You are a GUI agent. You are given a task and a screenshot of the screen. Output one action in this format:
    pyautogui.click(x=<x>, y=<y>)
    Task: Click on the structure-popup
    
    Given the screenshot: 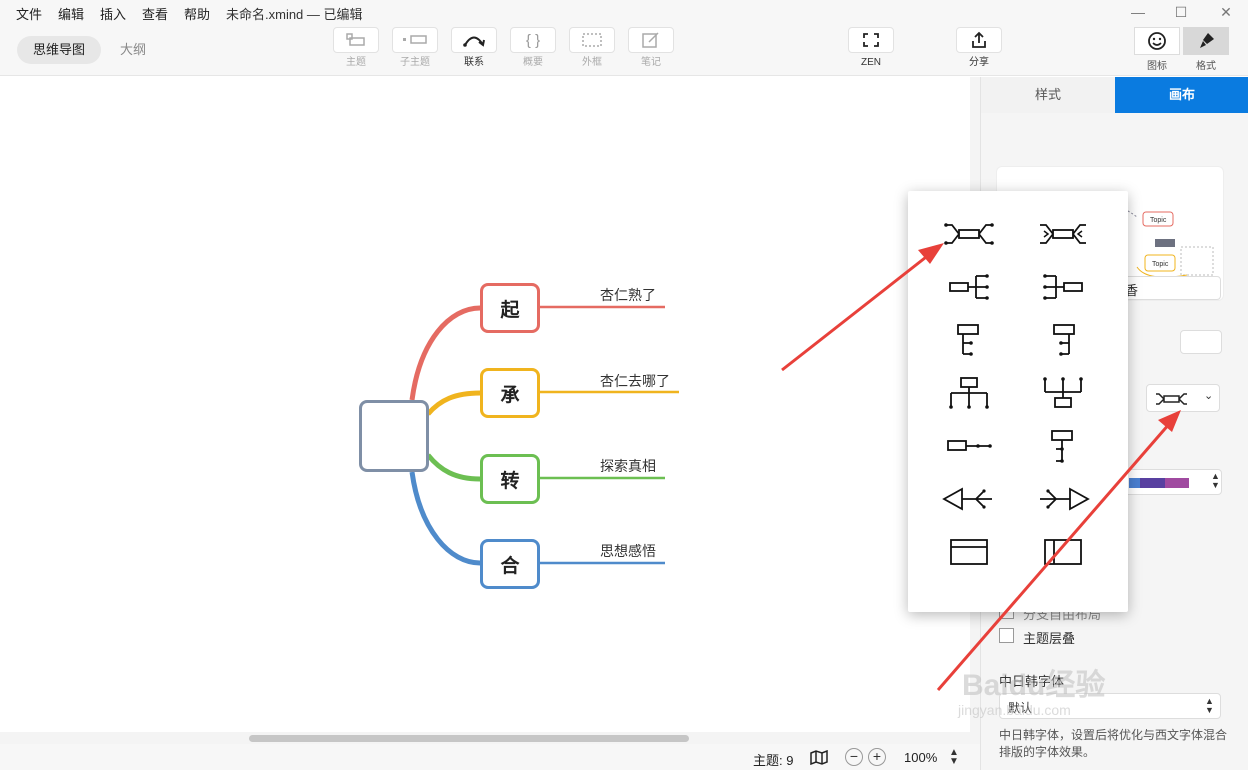 What is the action you would take?
    pyautogui.click(x=1018, y=401)
    